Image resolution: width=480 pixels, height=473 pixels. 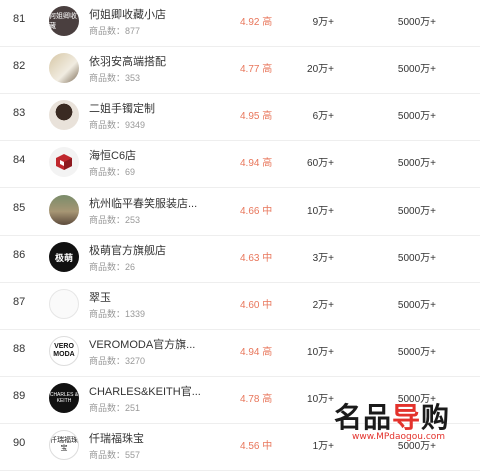 I want to click on brand-logo-icon: 极萌, so click(x=64, y=257).